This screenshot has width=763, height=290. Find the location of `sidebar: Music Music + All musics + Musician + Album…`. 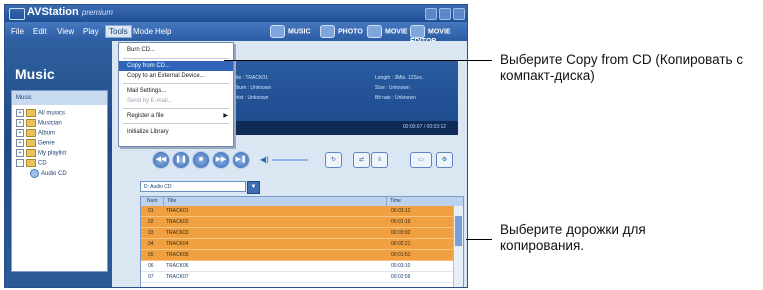

sidebar: Music Music + All musics + Musician + Album… is located at coordinates (58, 164).